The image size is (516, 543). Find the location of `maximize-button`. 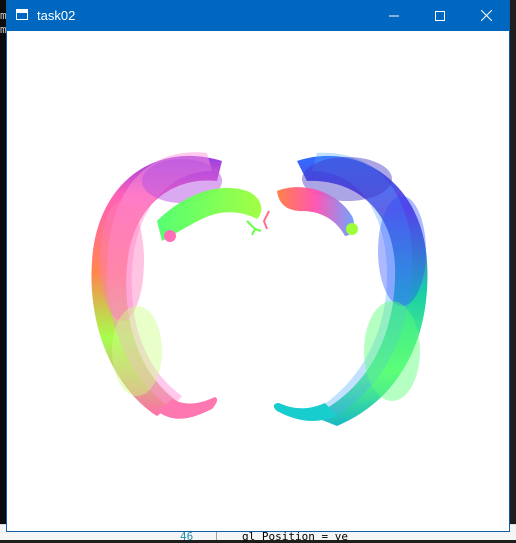

maximize-button is located at coordinates (440, 15).